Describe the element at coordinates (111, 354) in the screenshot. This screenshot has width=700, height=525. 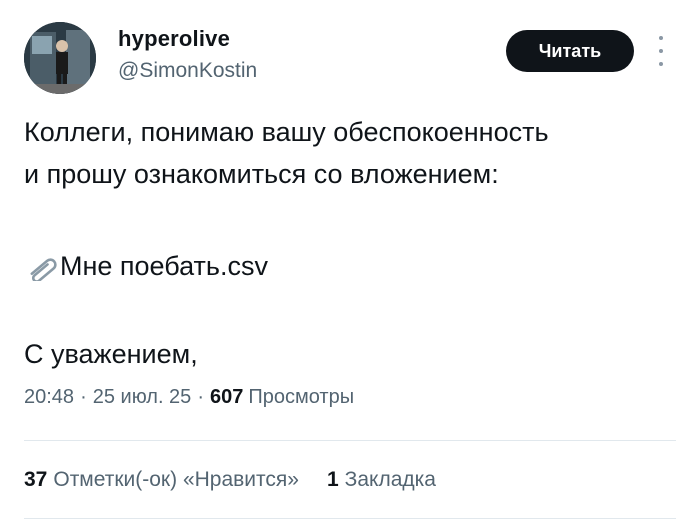
I see `tweet-signoff: С уважением,` at that location.